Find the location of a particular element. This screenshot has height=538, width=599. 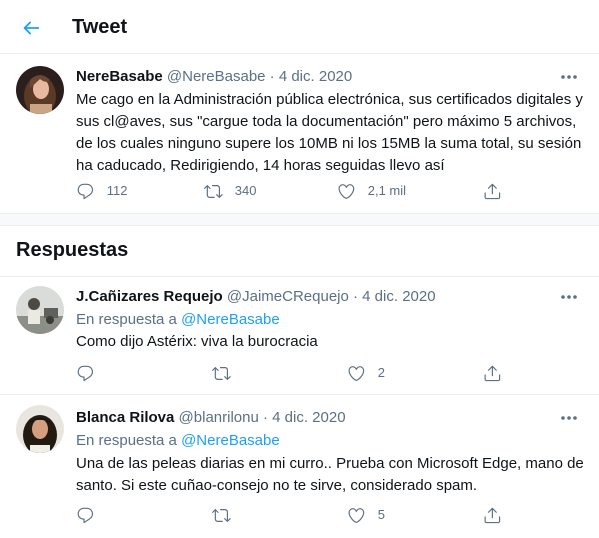

author-name: NereBasabe is located at coordinates (119, 76).